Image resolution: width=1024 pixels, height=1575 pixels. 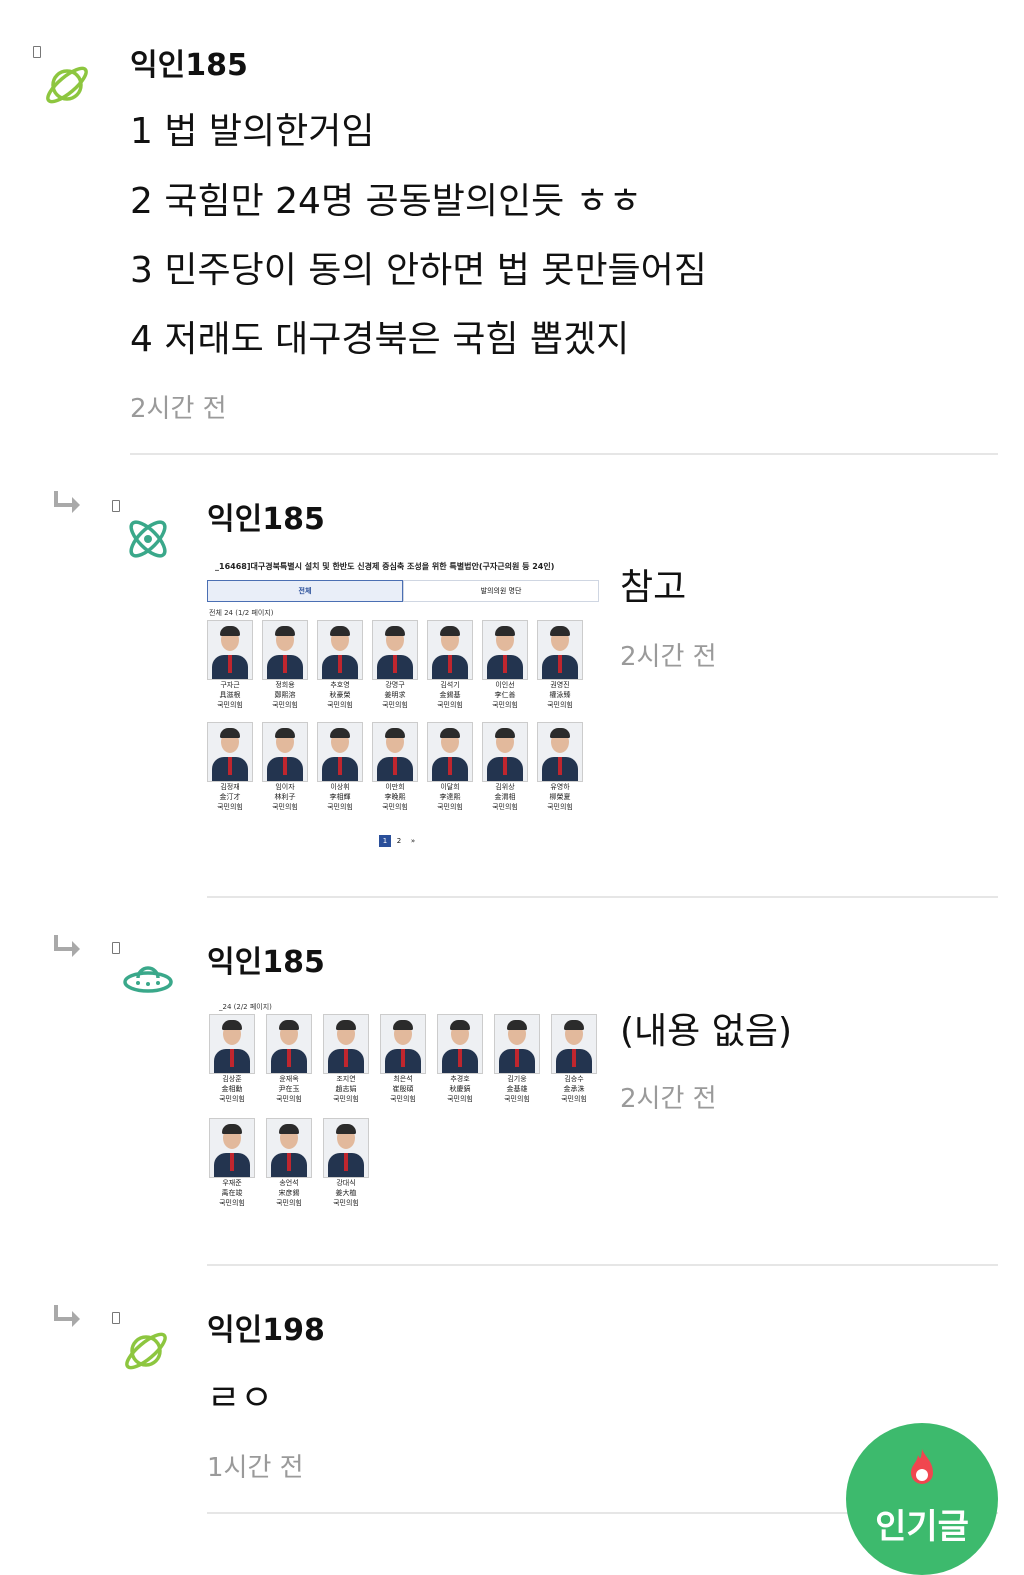 What do you see at coordinates (450, 797) in the screenshot?
I see `member-hanja: 李達熙` at bounding box center [450, 797].